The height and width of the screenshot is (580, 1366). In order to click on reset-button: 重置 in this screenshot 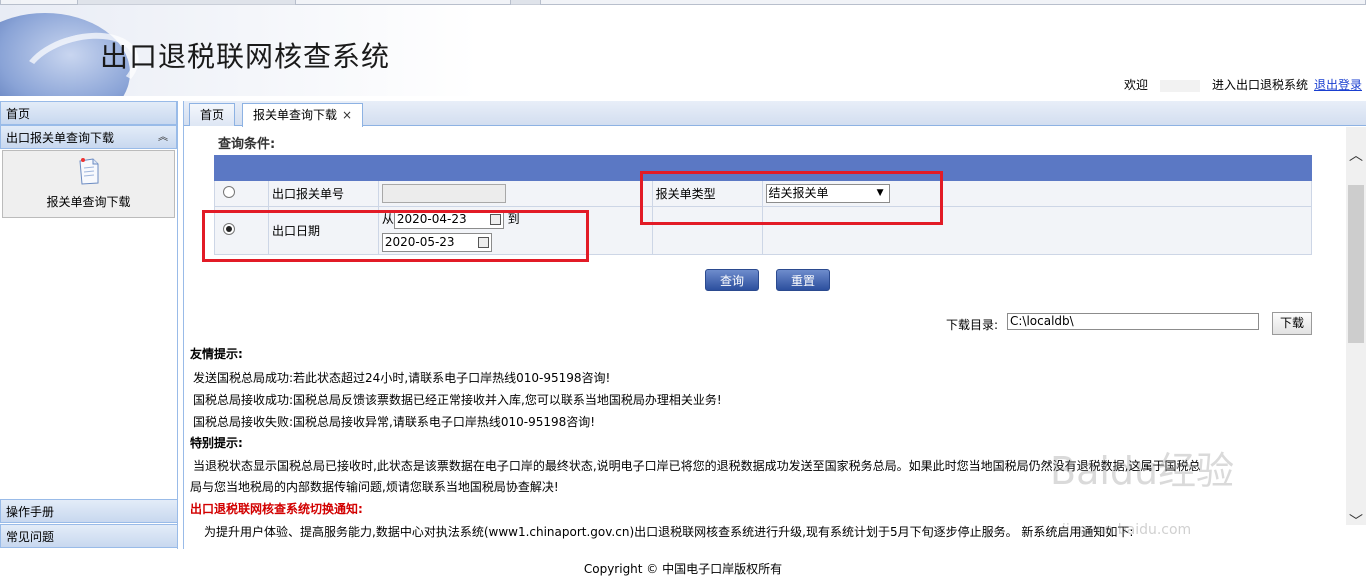, I will do `click(803, 280)`.